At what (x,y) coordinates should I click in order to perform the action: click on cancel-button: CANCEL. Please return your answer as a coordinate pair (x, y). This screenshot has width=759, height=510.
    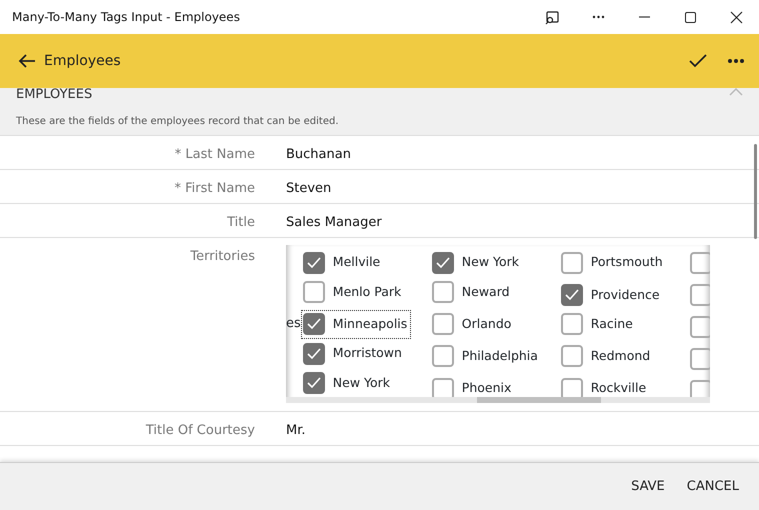
    Looking at the image, I should click on (712, 486).